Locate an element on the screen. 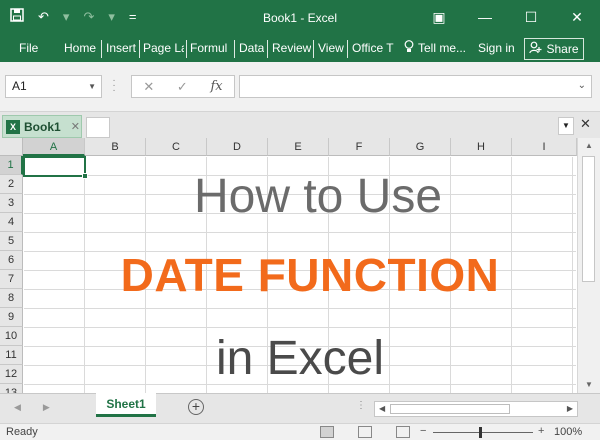 The height and width of the screenshot is (440, 600). column-header-a: A is located at coordinates (54, 147).